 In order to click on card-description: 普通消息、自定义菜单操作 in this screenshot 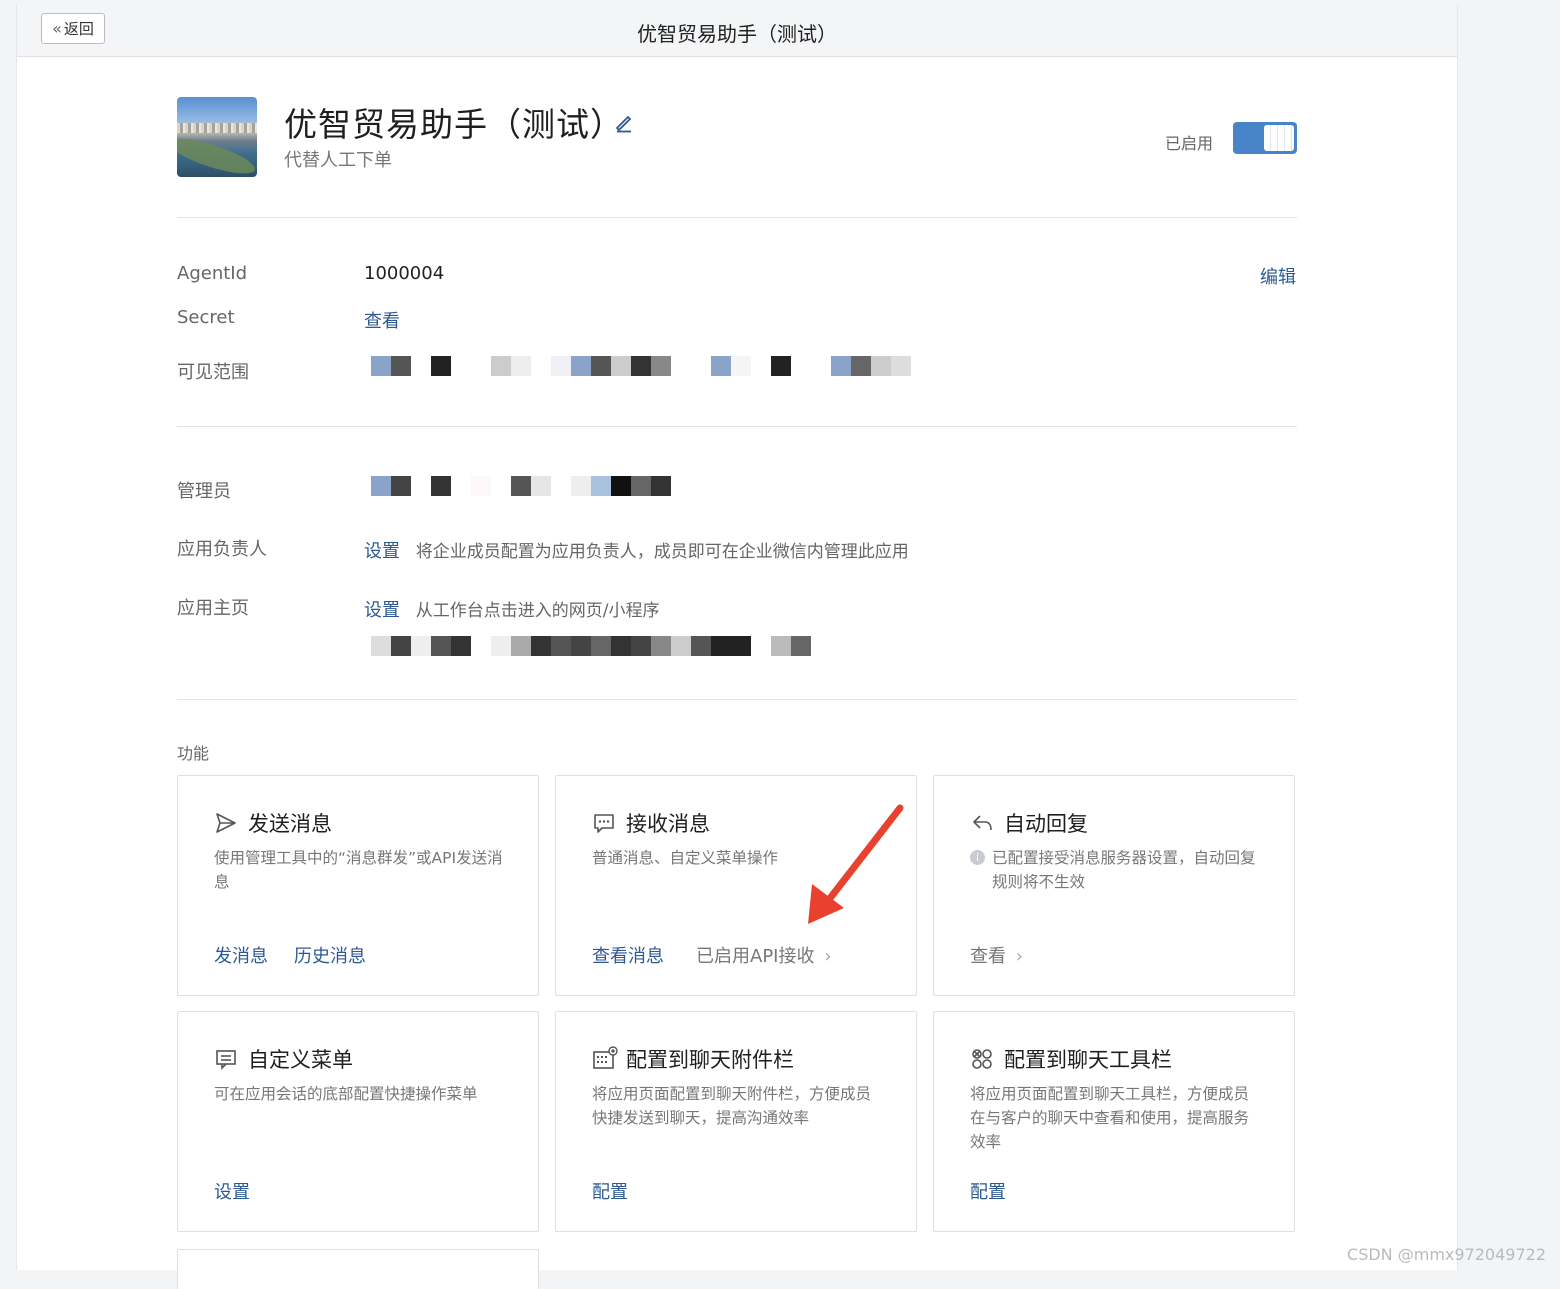, I will do `click(685, 858)`.